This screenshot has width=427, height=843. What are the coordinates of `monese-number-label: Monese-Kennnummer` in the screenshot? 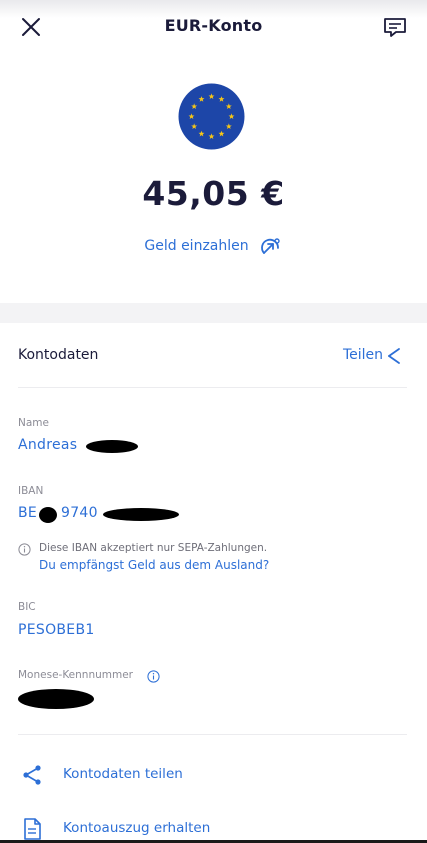 It's located at (75, 675).